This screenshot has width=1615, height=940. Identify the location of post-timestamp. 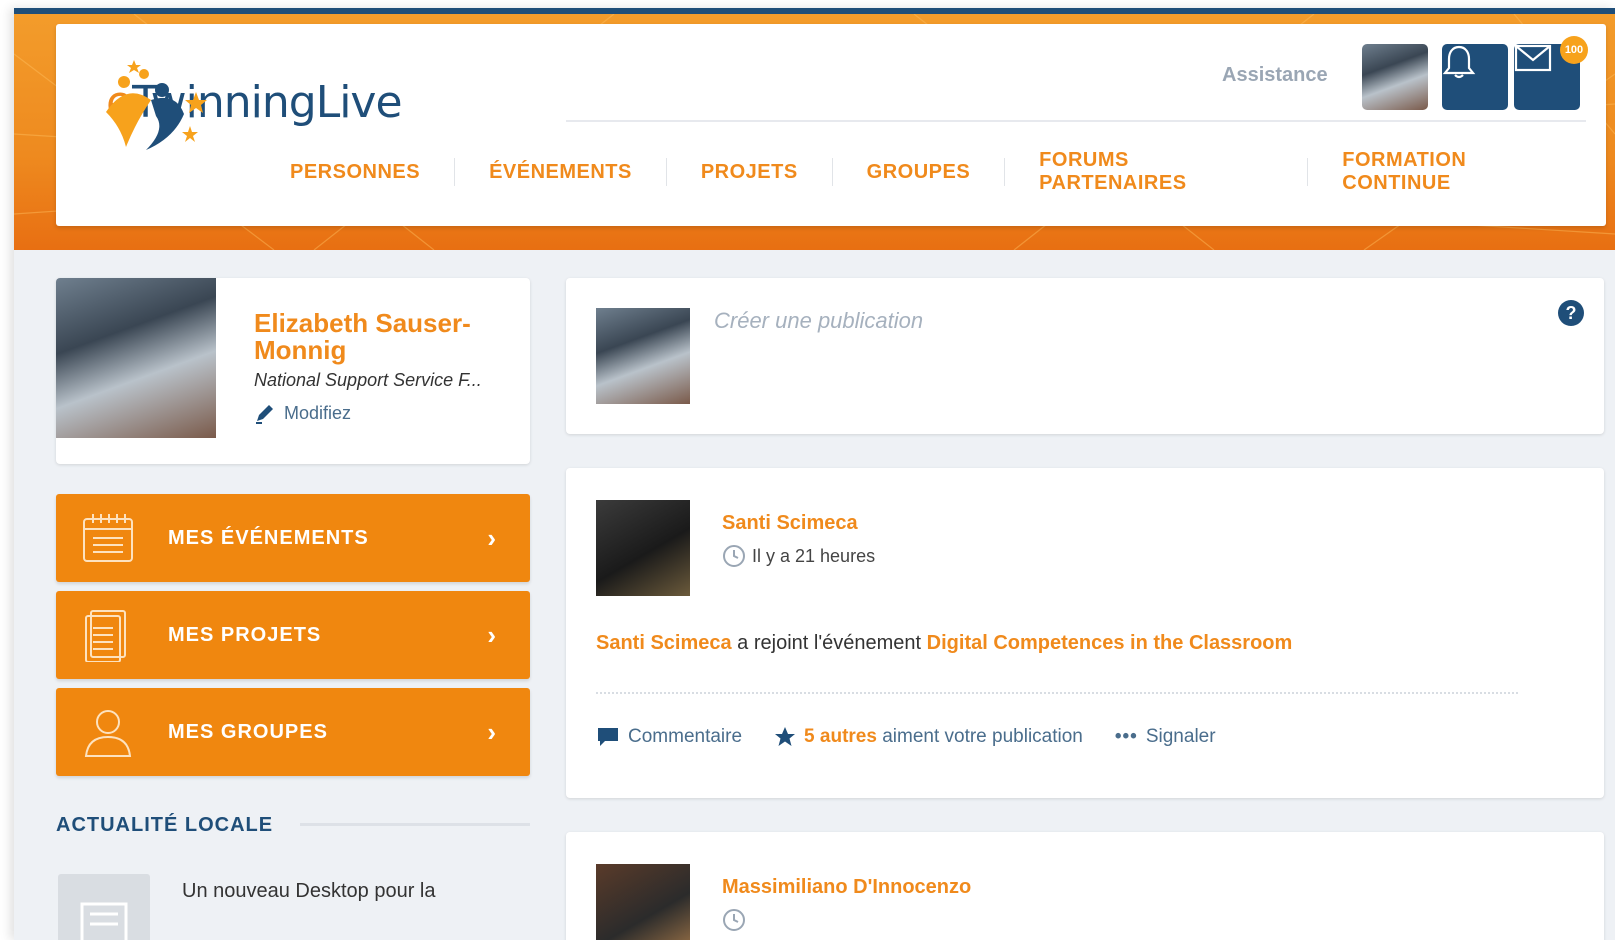
(734, 920).